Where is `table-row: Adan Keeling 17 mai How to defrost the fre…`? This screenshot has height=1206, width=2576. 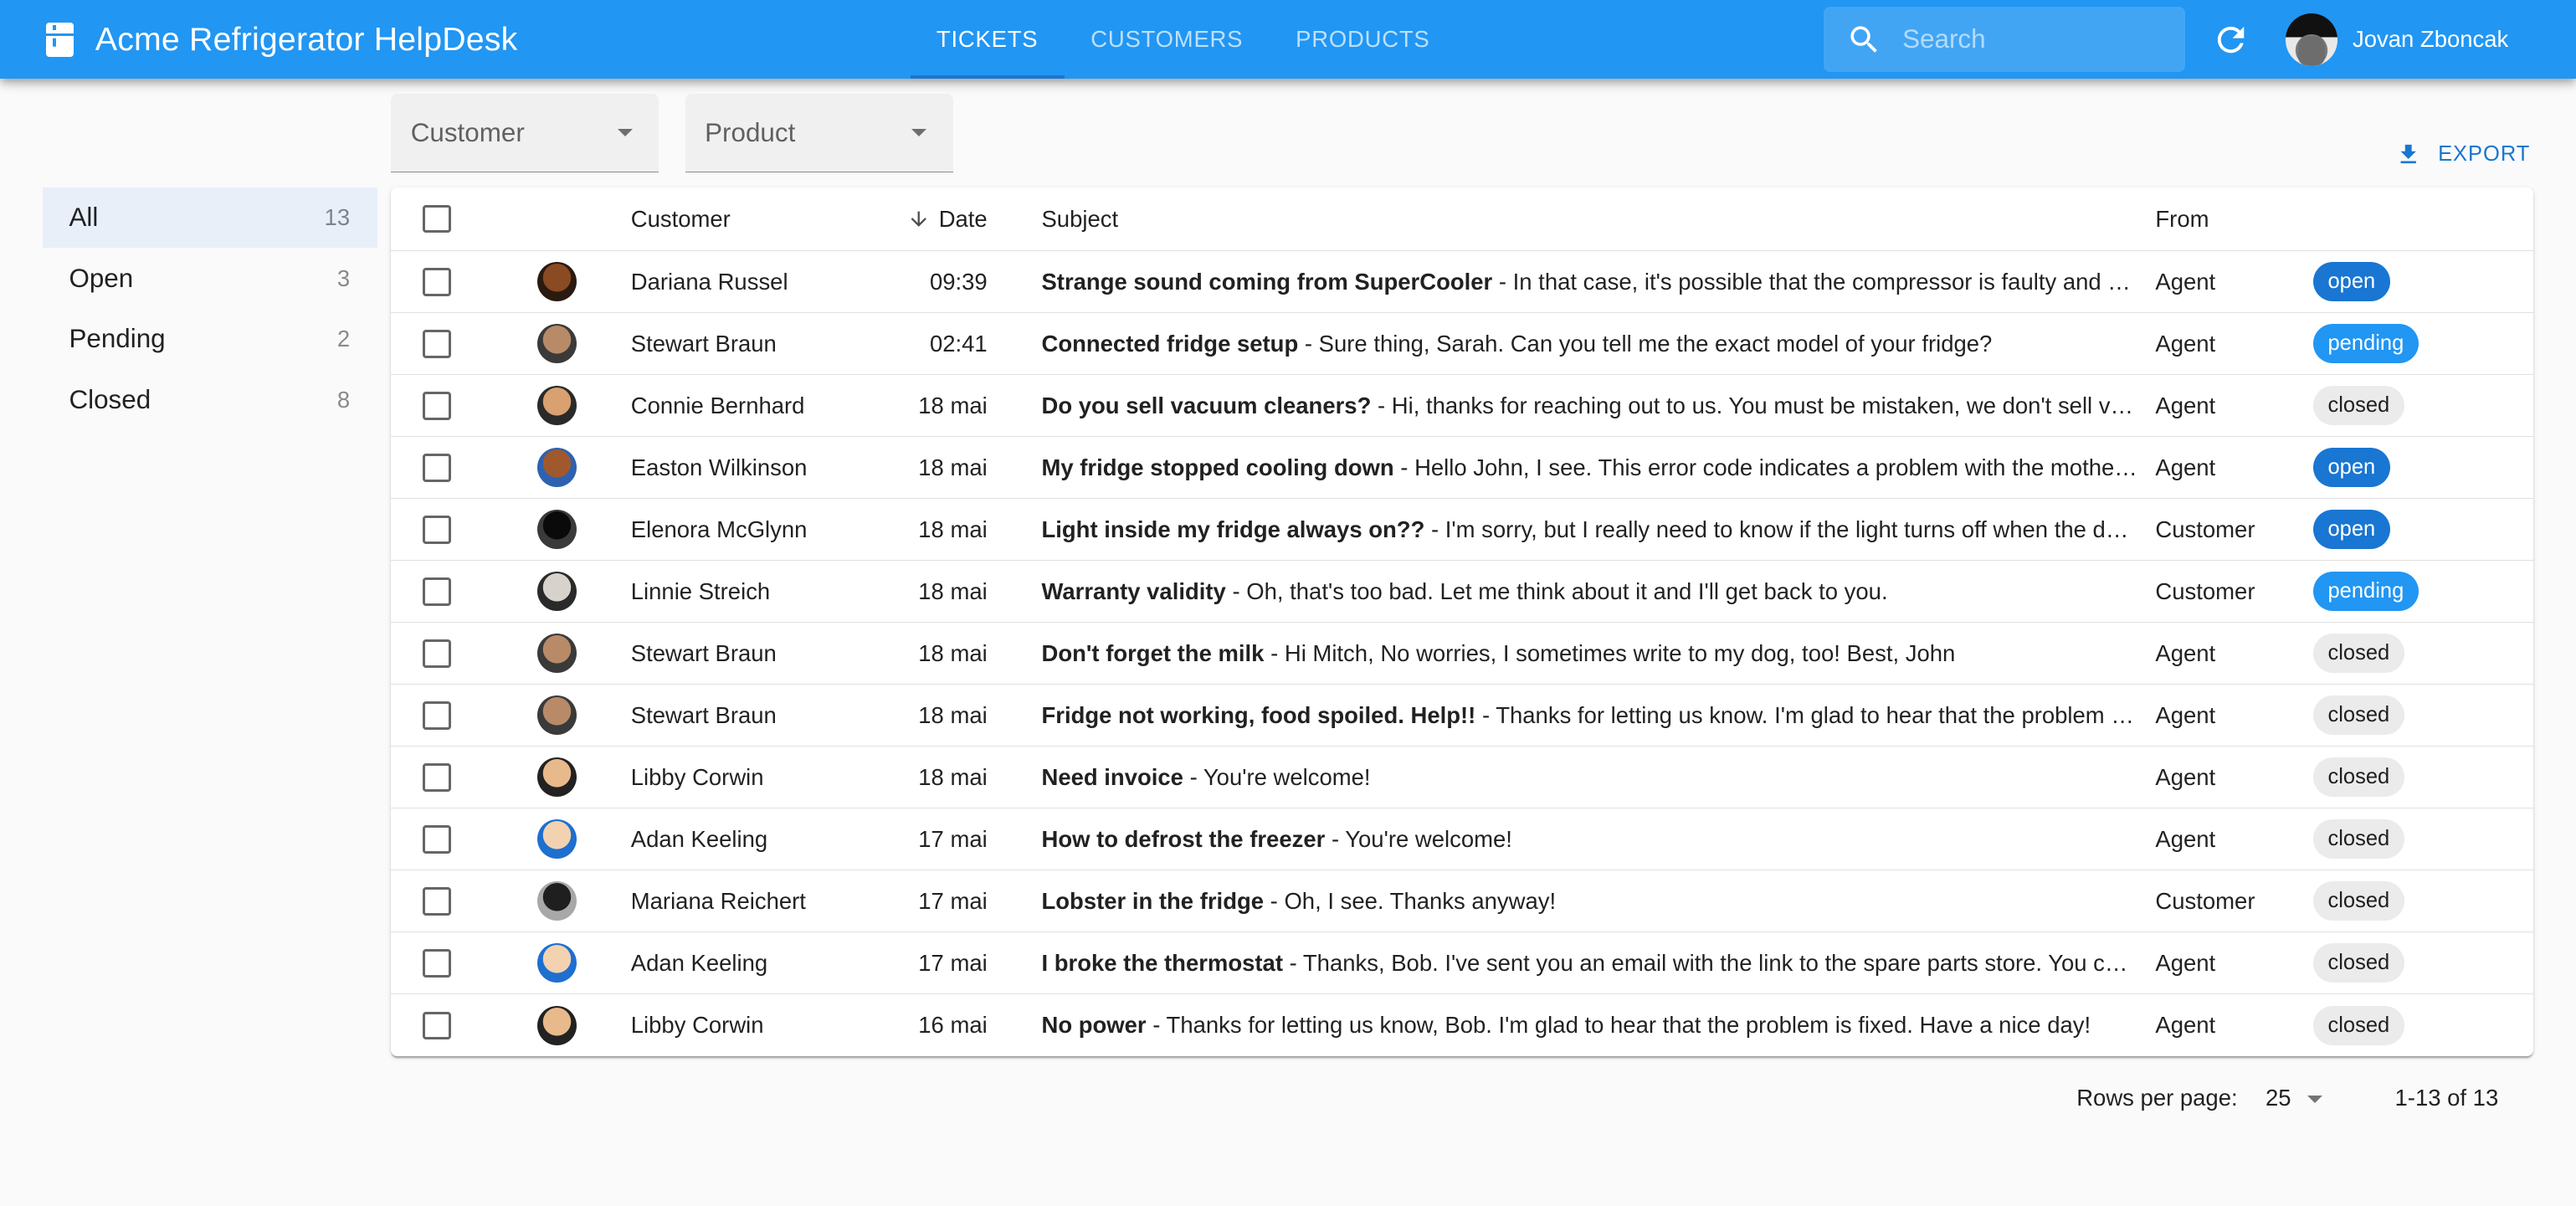 table-row: Adan Keeling 17 mai How to defrost the fre… is located at coordinates (1462, 839).